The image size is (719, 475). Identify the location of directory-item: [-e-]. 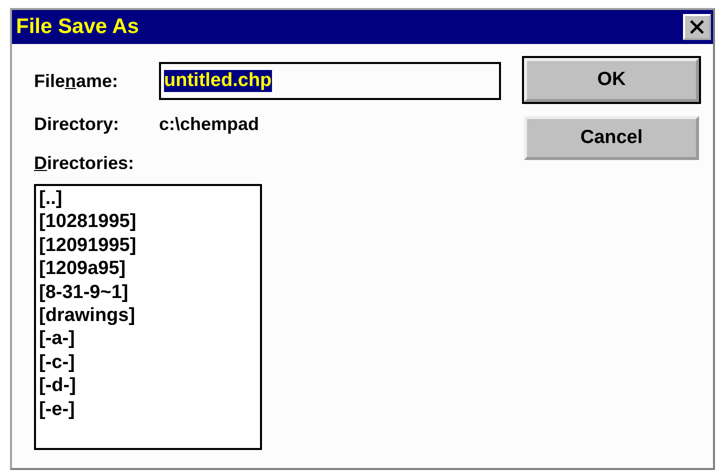
(148, 410).